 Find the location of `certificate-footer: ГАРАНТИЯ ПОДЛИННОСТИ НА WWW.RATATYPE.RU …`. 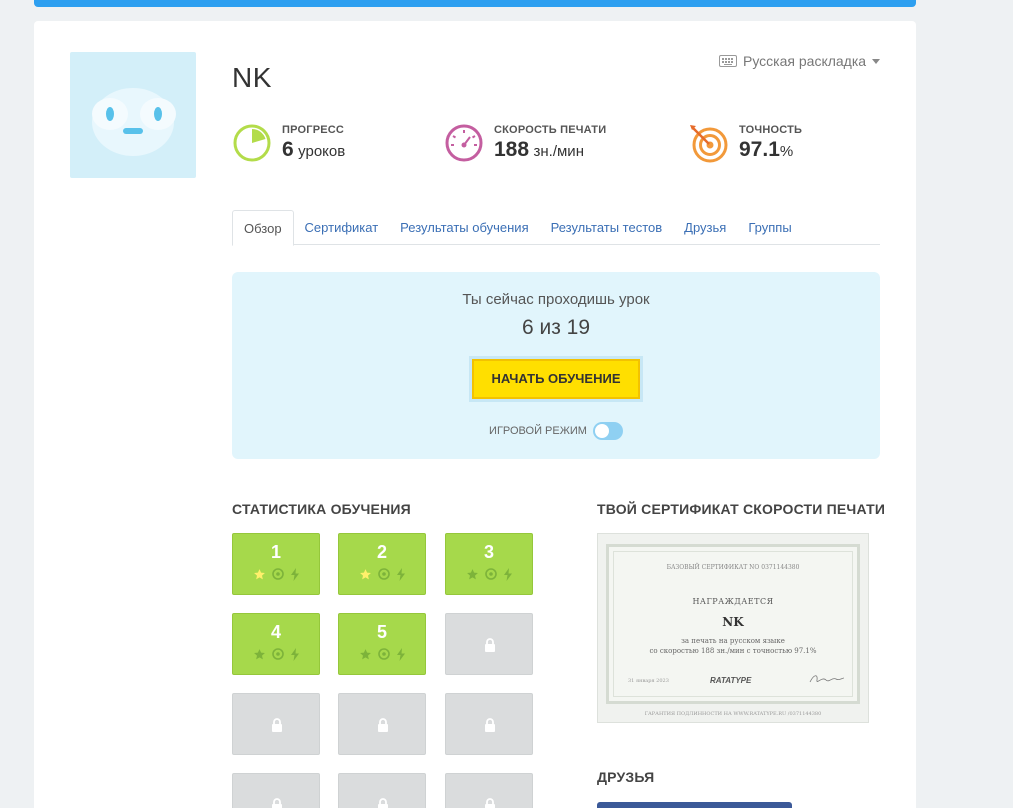

certificate-footer: ГАРАНТИЯ ПОДЛИННОСТИ НА WWW.RATATYPE.RU … is located at coordinates (733, 714).